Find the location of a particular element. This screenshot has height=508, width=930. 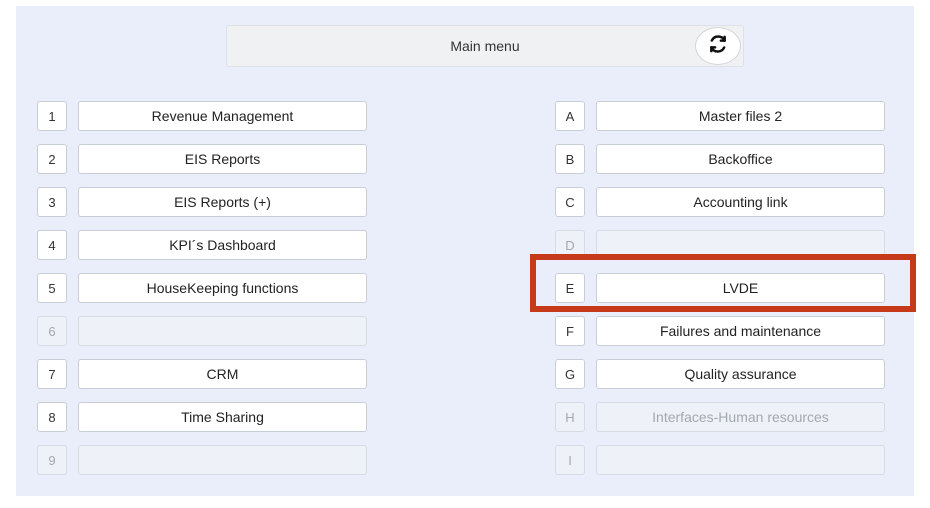

menu-key: 9 is located at coordinates (52, 460).